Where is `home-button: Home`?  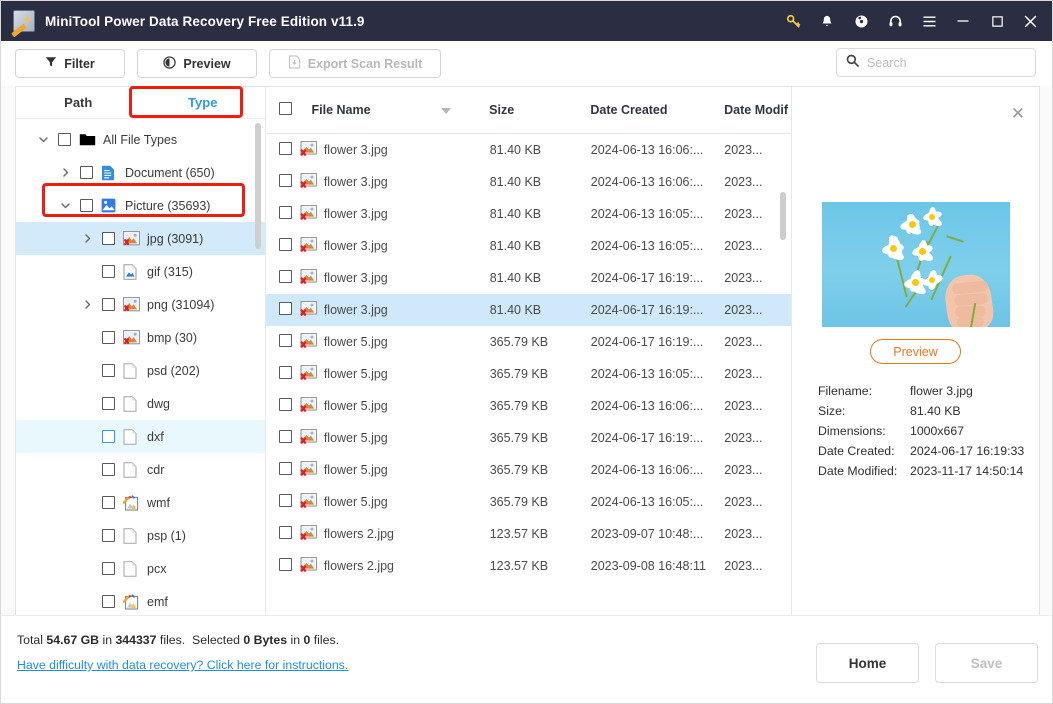
home-button: Home is located at coordinates (867, 663).